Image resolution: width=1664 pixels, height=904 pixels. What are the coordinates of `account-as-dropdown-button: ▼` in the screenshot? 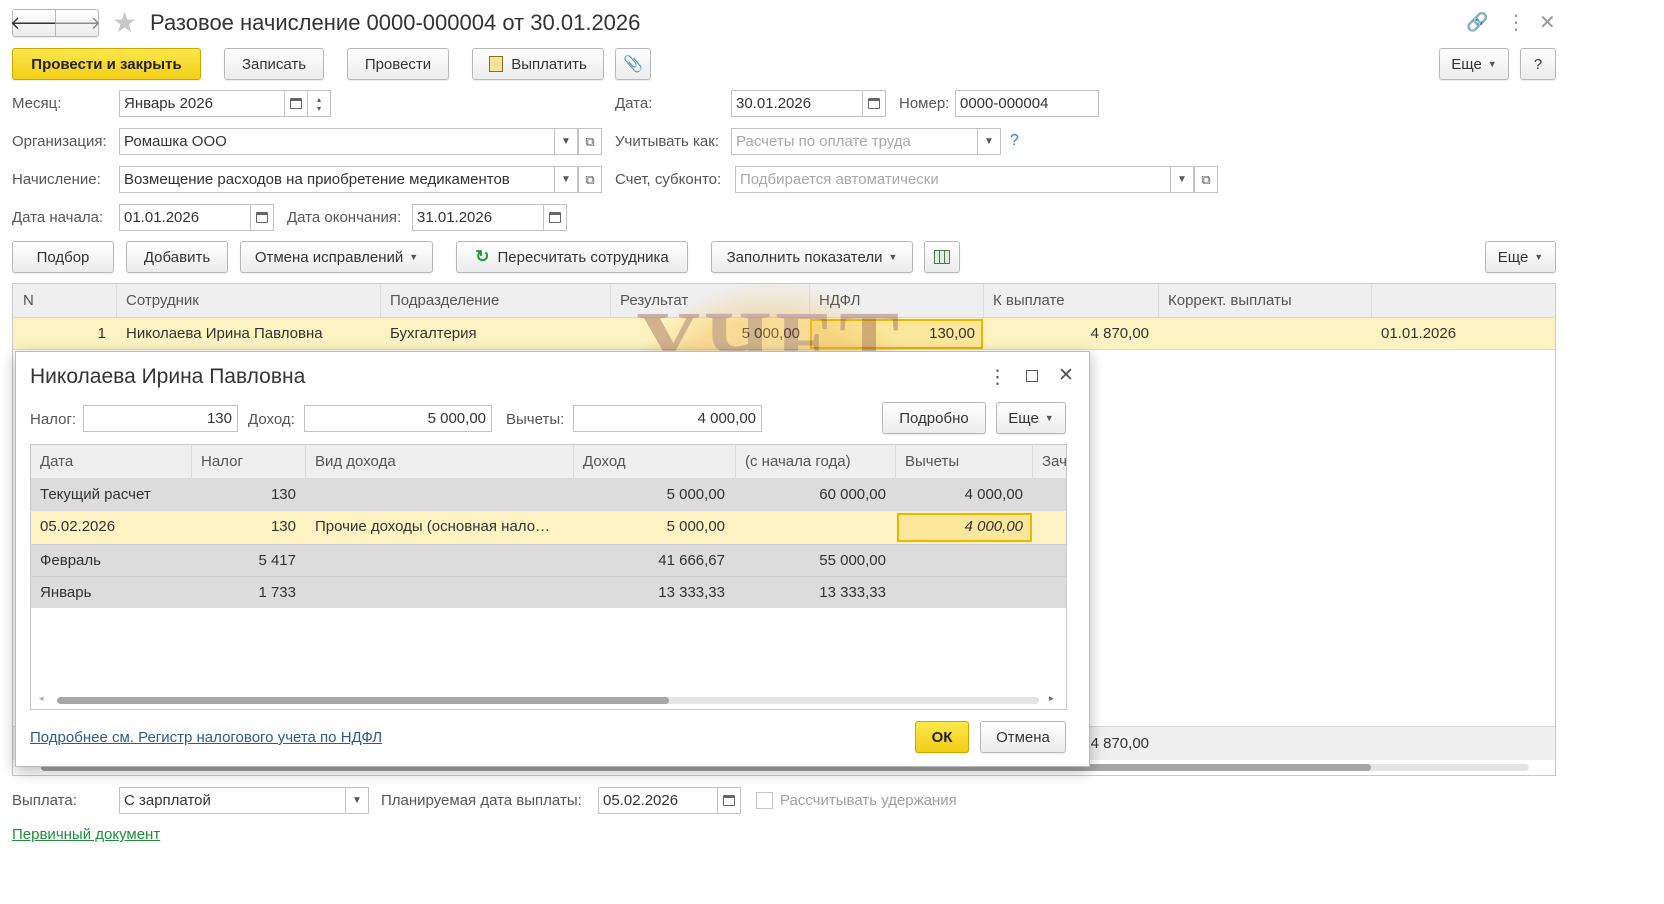 It's located at (989, 141).